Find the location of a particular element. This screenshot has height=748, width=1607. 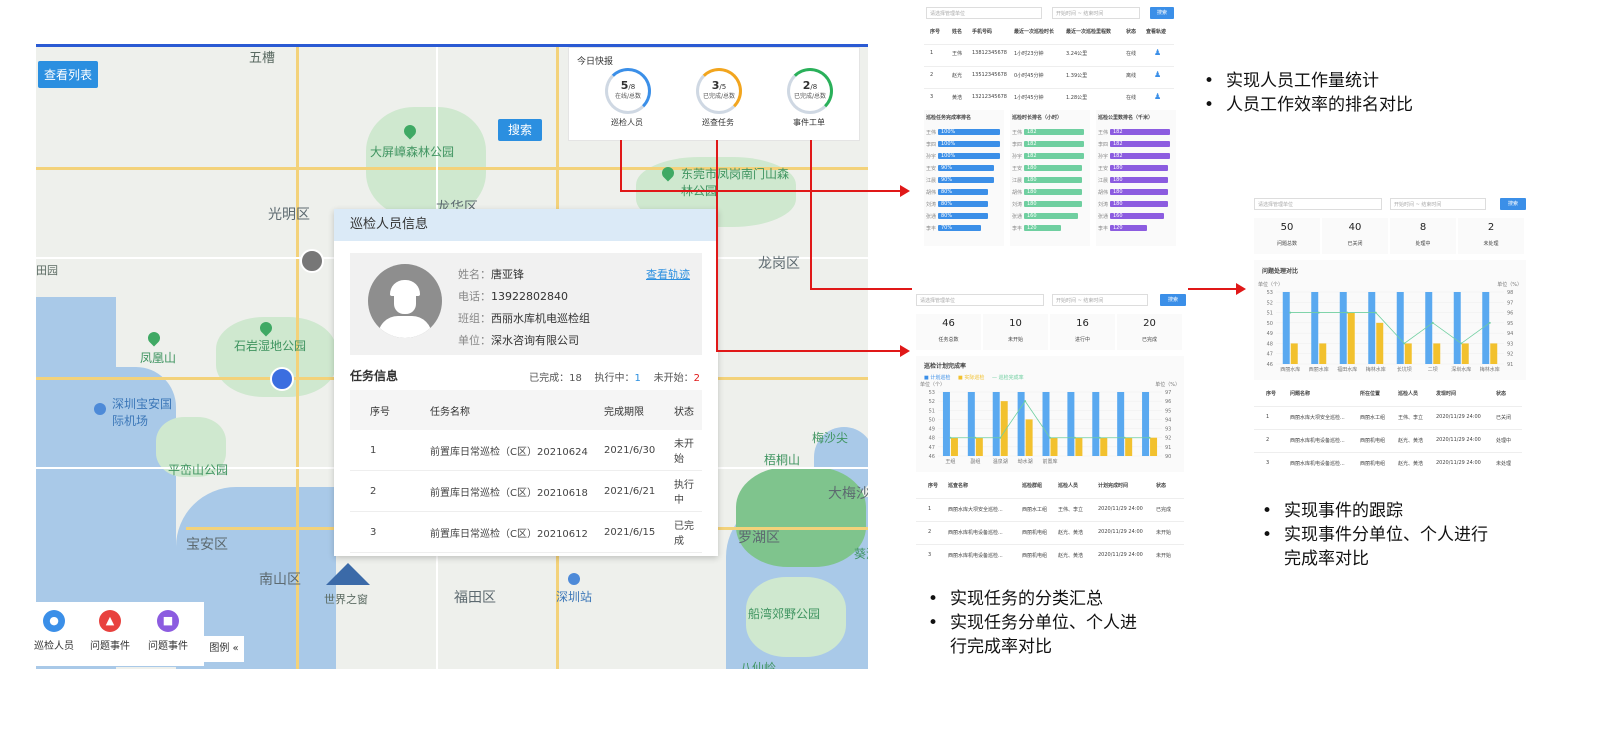

y-tick-right: 94 is located at coordinates (1168, 420).